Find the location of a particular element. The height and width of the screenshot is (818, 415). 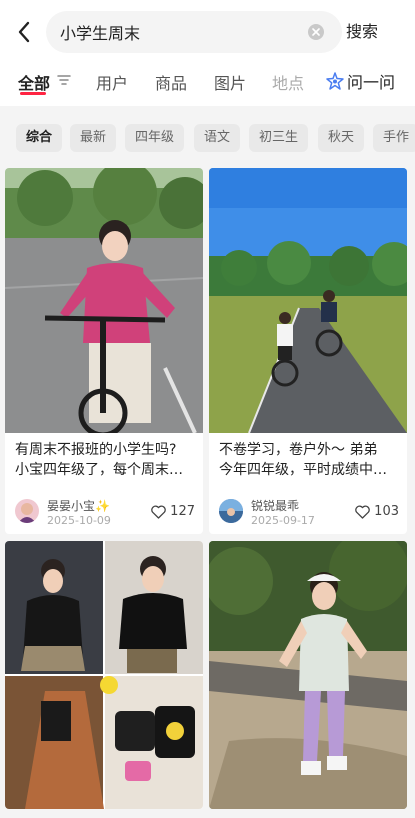

like-count: 127 is located at coordinates (182, 511).